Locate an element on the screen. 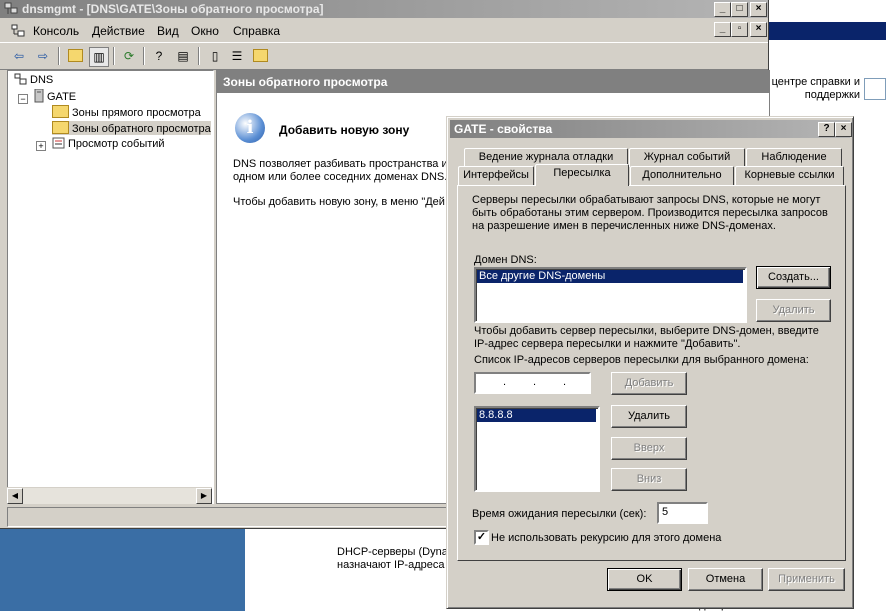 This screenshot has height=611, width=886. no-recursion-checkbox: ✓ is located at coordinates (481, 537).